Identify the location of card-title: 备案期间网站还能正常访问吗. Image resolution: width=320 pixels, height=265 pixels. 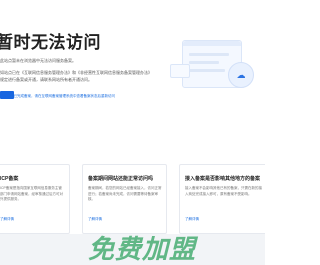
(121, 179).